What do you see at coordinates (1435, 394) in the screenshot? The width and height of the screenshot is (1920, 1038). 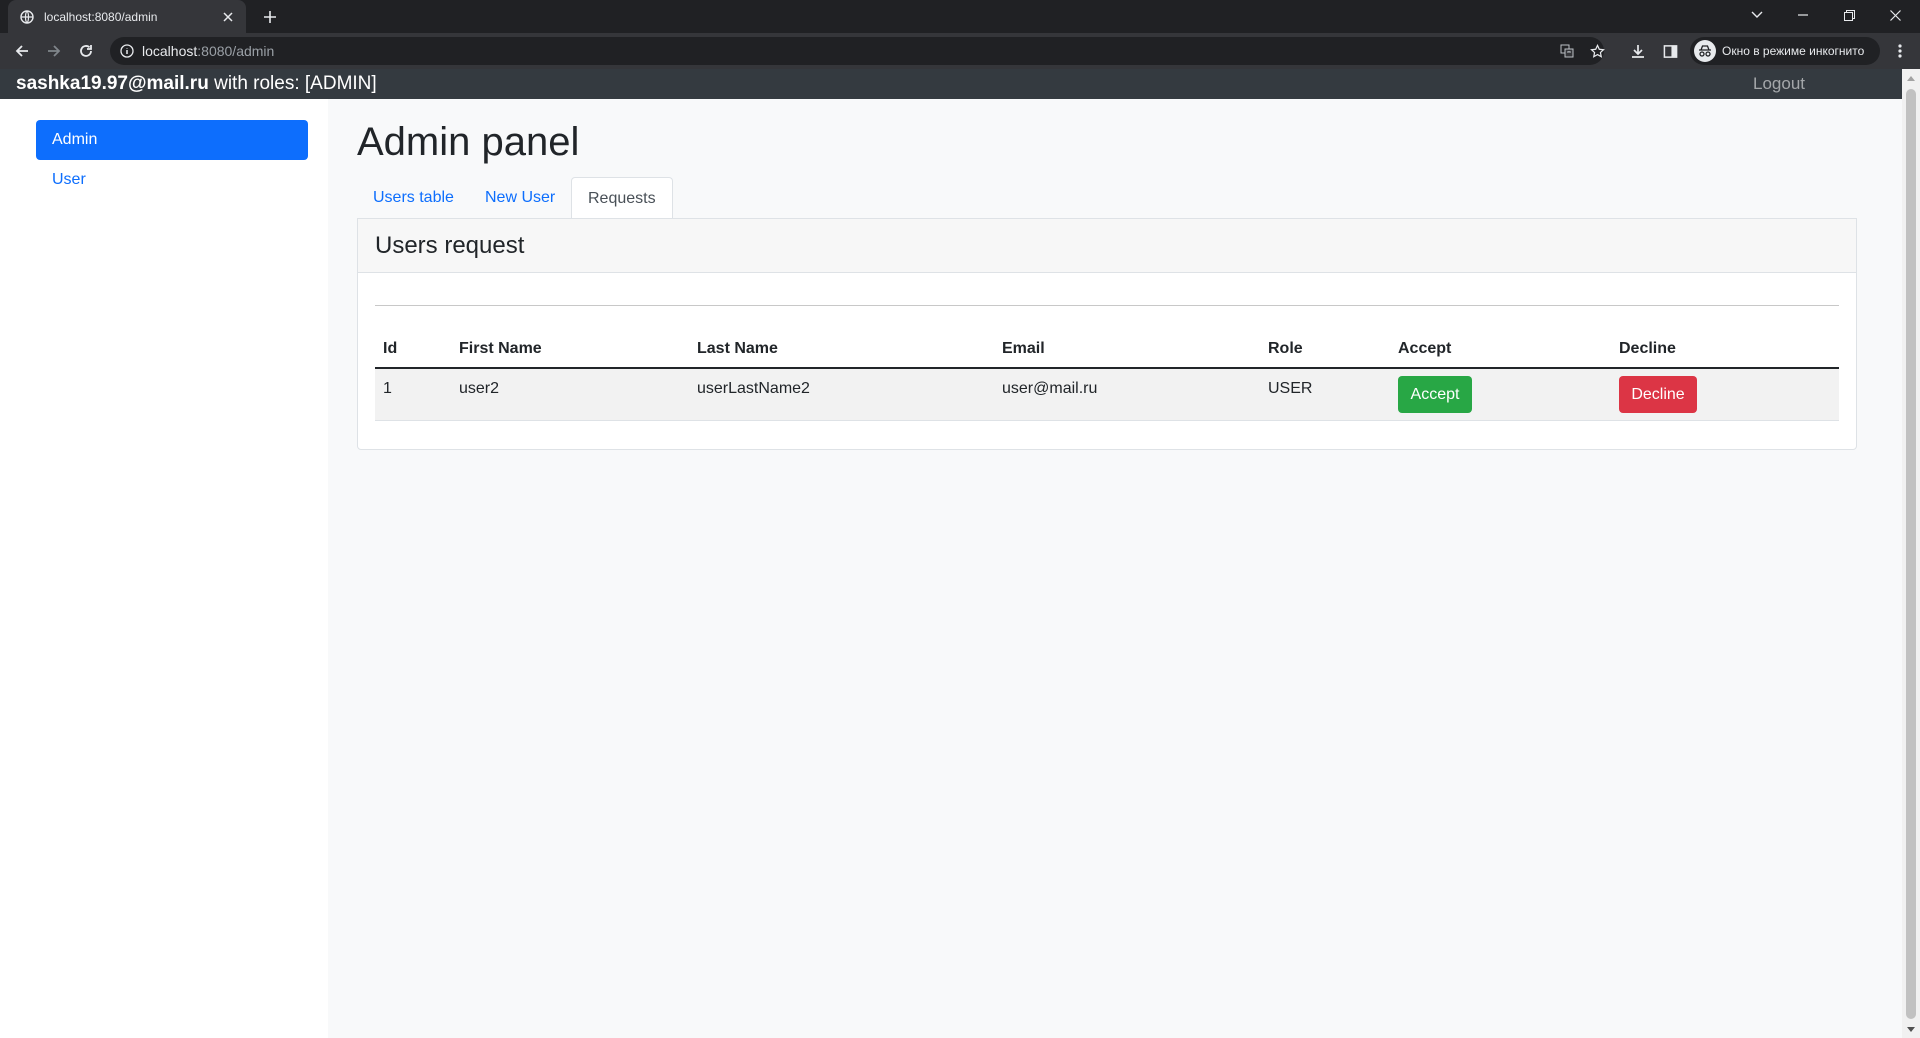 I see `accept-button: Accept` at bounding box center [1435, 394].